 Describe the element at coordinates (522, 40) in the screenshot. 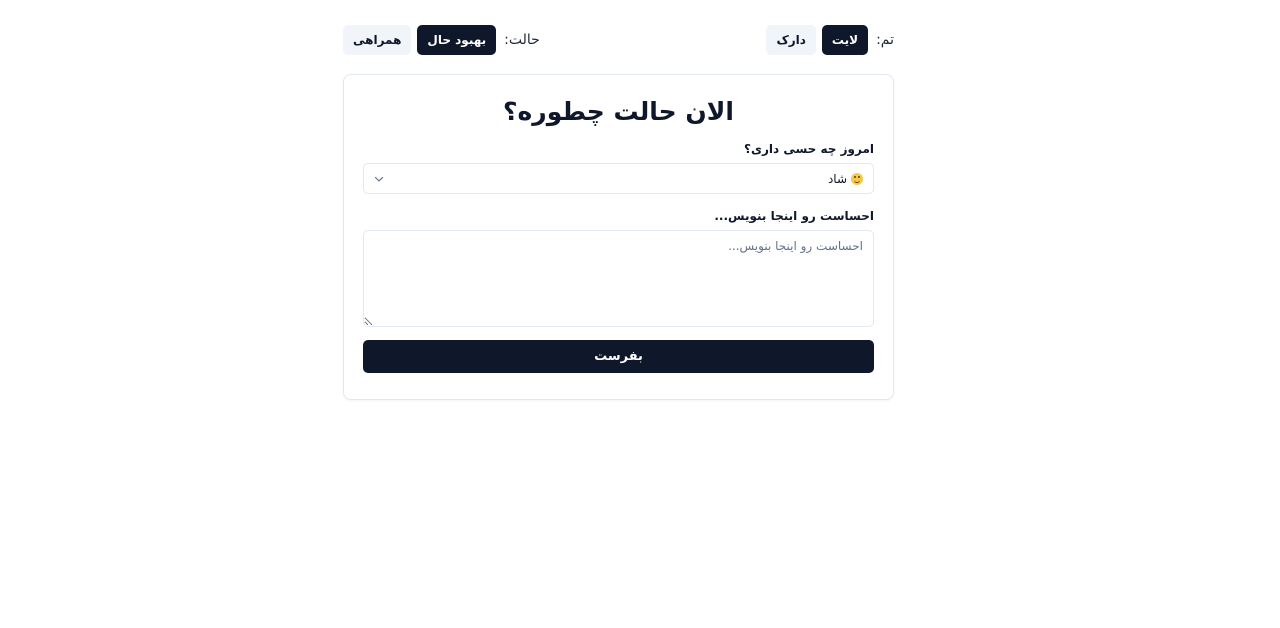

I see `mode-label: حالت:` at that location.